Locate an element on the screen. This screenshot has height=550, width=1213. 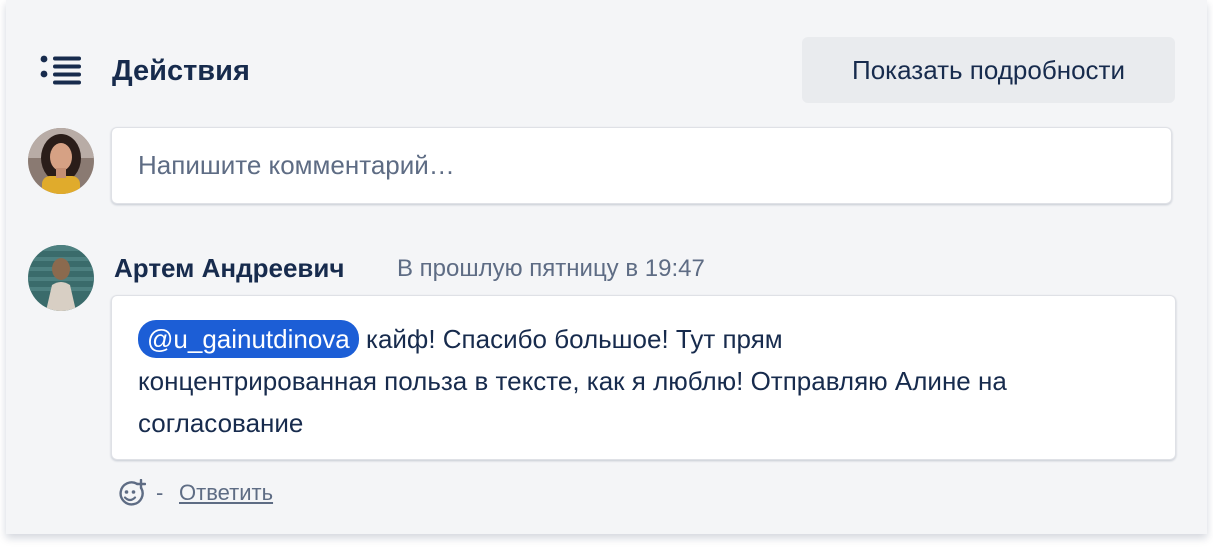
current-user-avatar is located at coordinates (61, 161).